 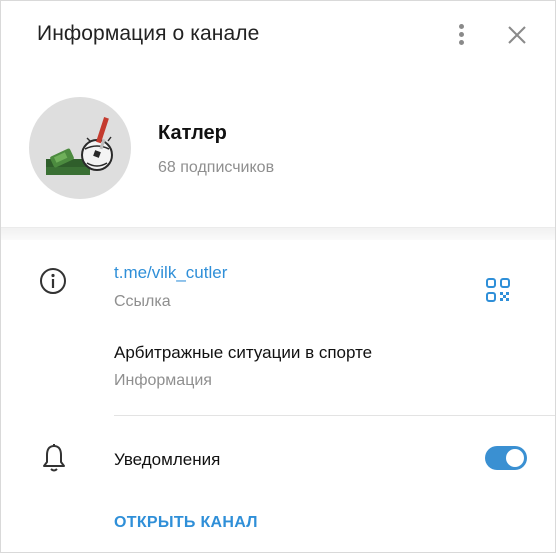 What do you see at coordinates (334, 415) in the screenshot?
I see `row-separator` at bounding box center [334, 415].